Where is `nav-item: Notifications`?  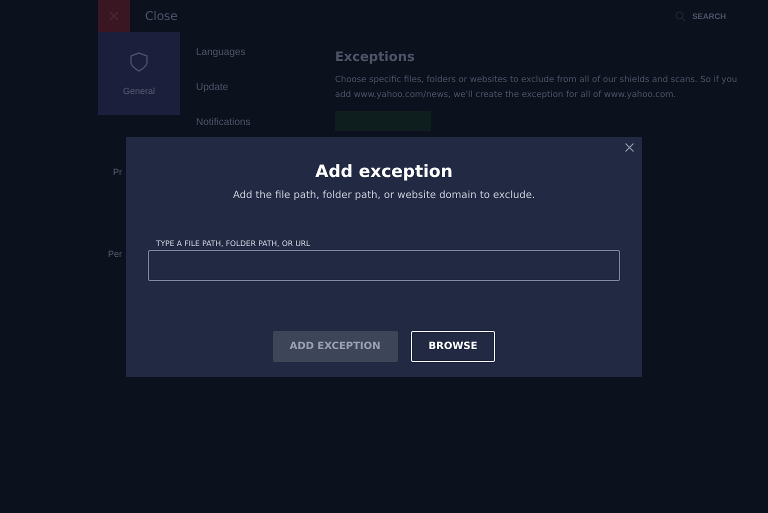
nav-item: Notifications is located at coordinates (265, 122).